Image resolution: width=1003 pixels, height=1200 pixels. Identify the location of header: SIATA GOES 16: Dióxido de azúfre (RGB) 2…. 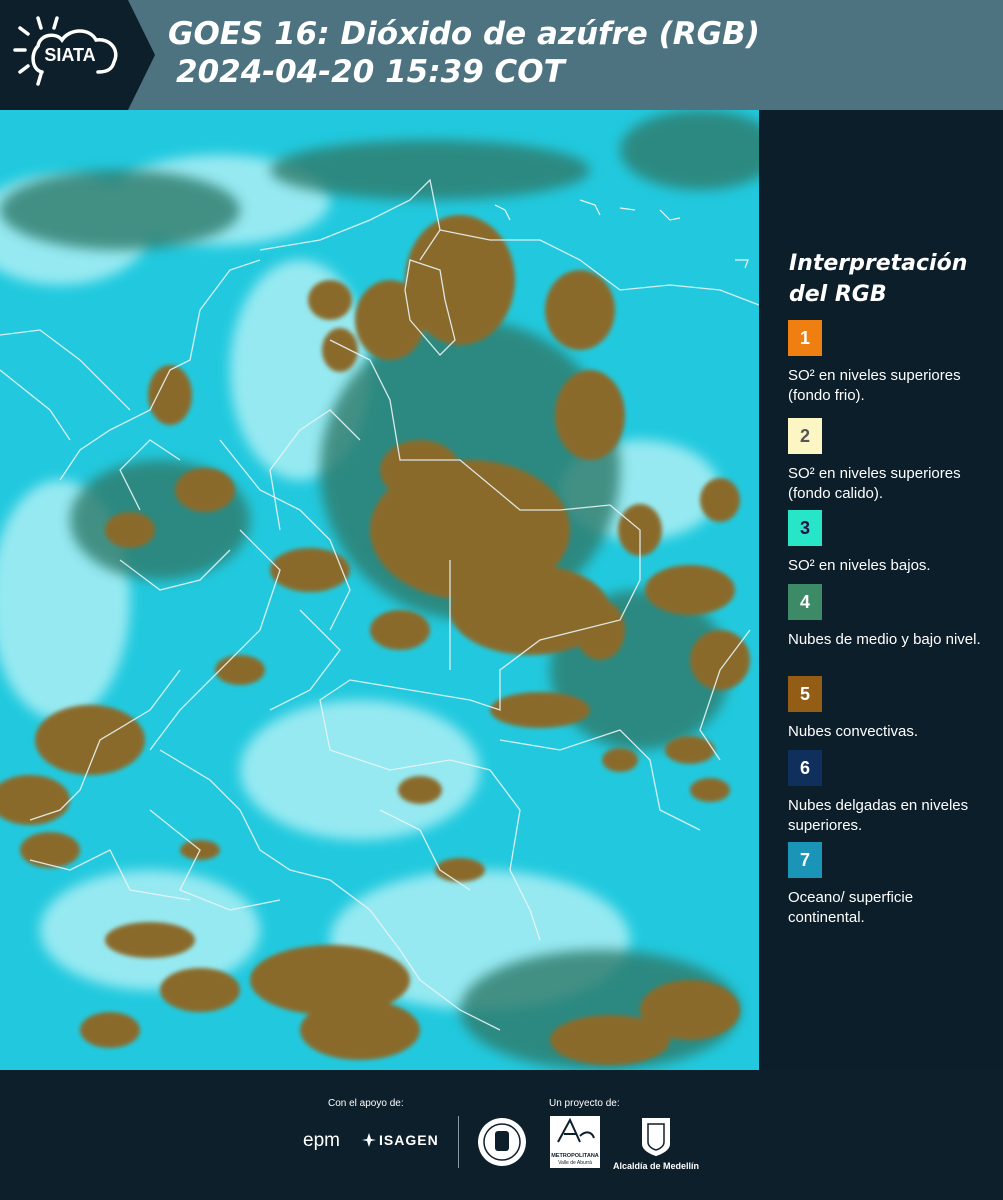
(501, 55).